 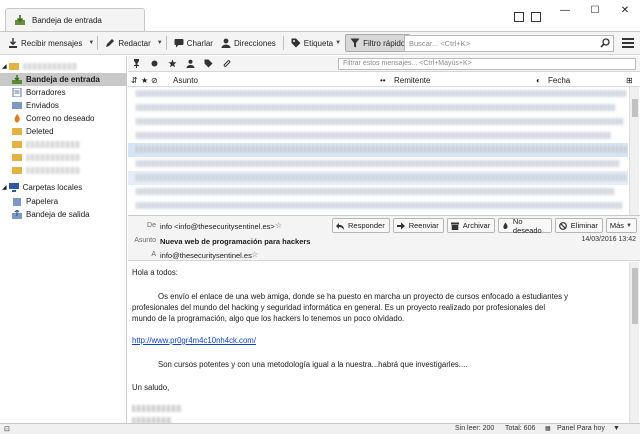 I want to click on write-button: Redactar, so click(x=127, y=43).